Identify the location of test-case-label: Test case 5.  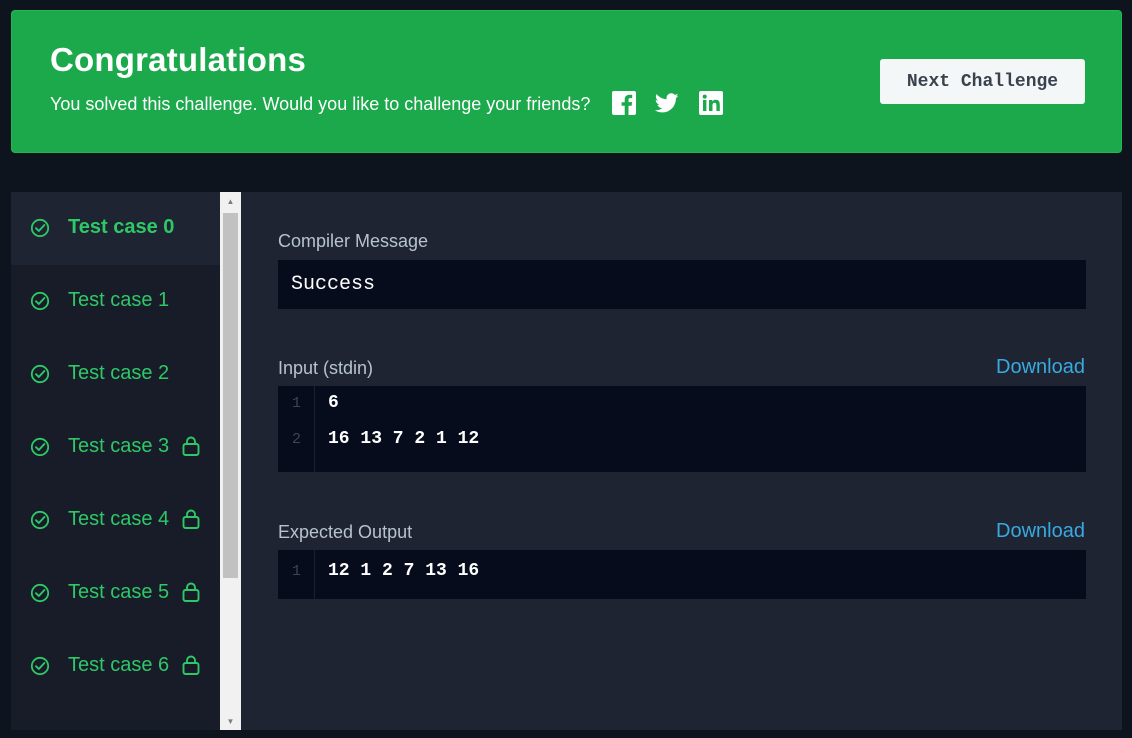
(119, 592).